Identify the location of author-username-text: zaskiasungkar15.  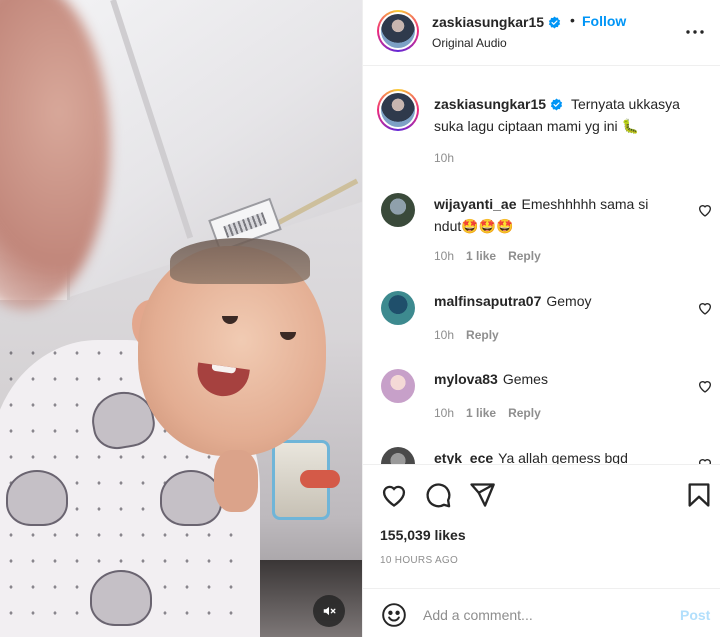
(488, 22).